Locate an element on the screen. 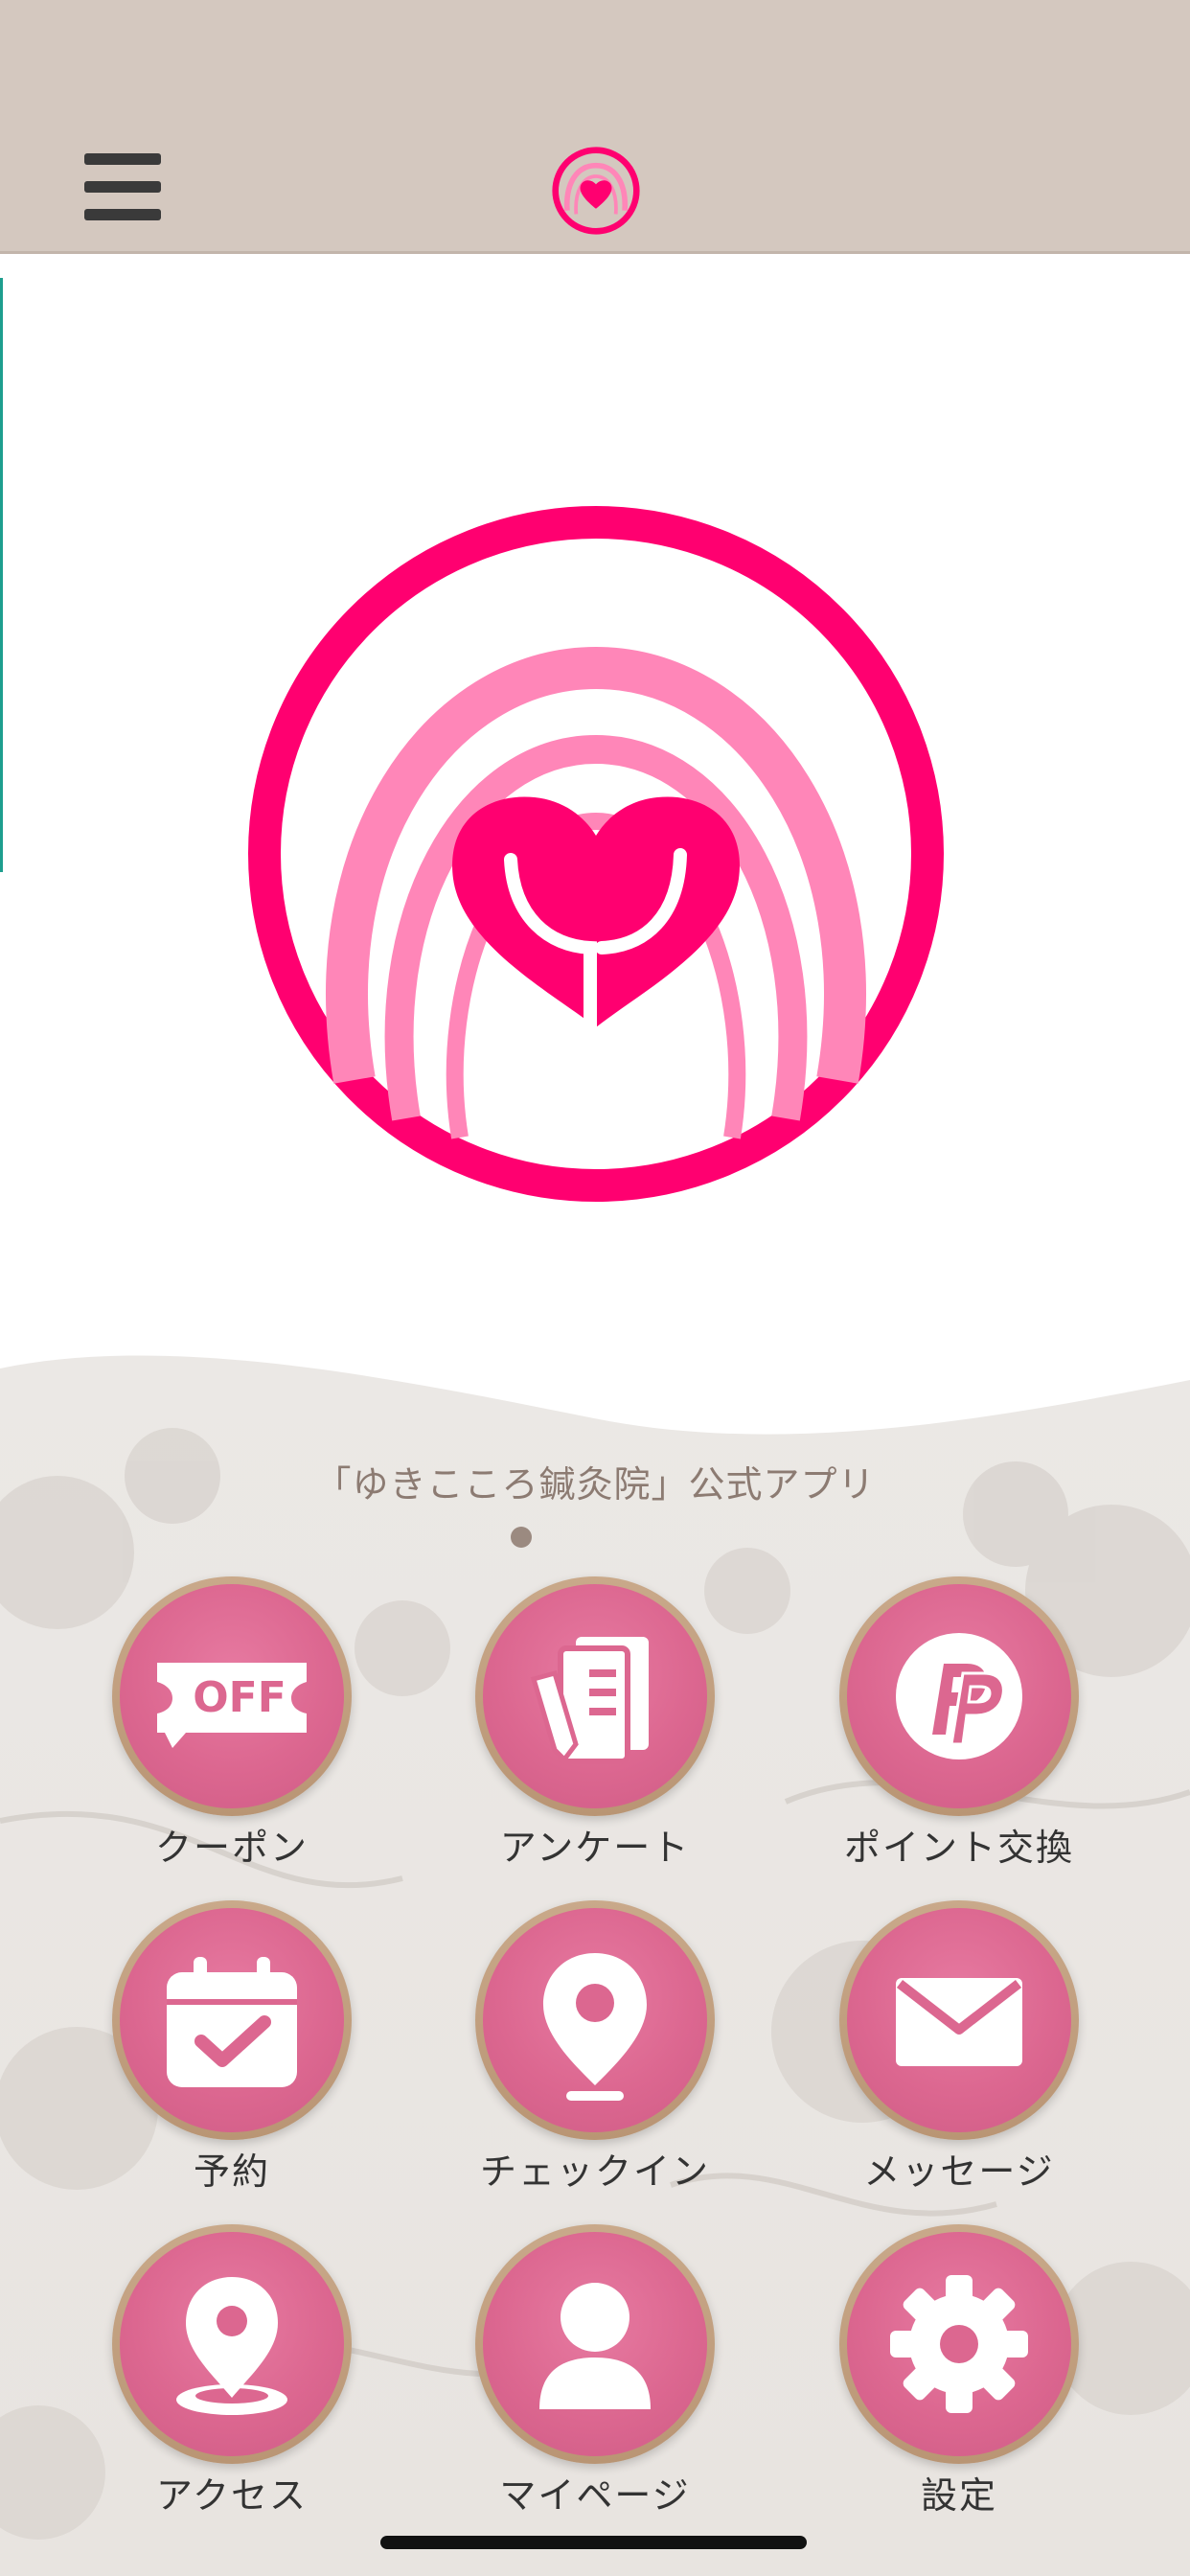  menu-item-coupon: OFF クーポン is located at coordinates (232, 1729).